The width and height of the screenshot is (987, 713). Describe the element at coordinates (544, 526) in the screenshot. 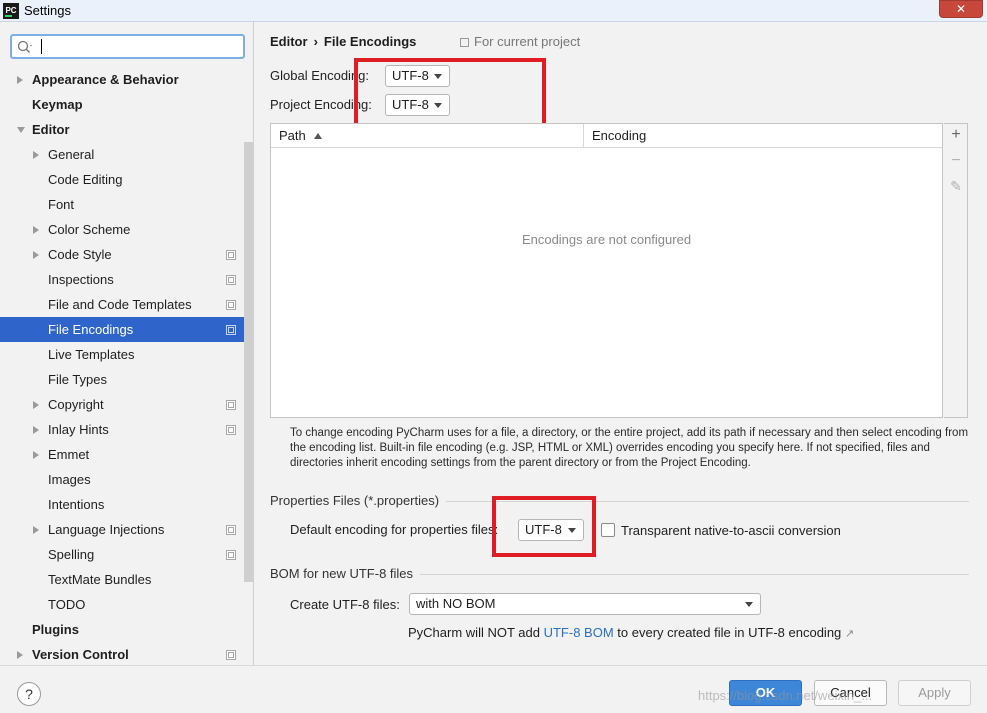

I see `highlight-box-properties` at that location.